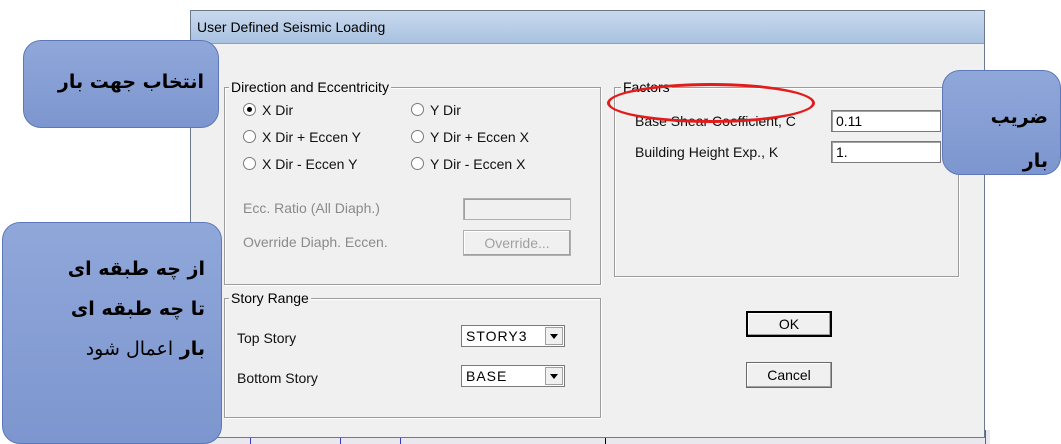 The height and width of the screenshot is (444, 1061). I want to click on height-exp-field: 1., so click(886, 152).